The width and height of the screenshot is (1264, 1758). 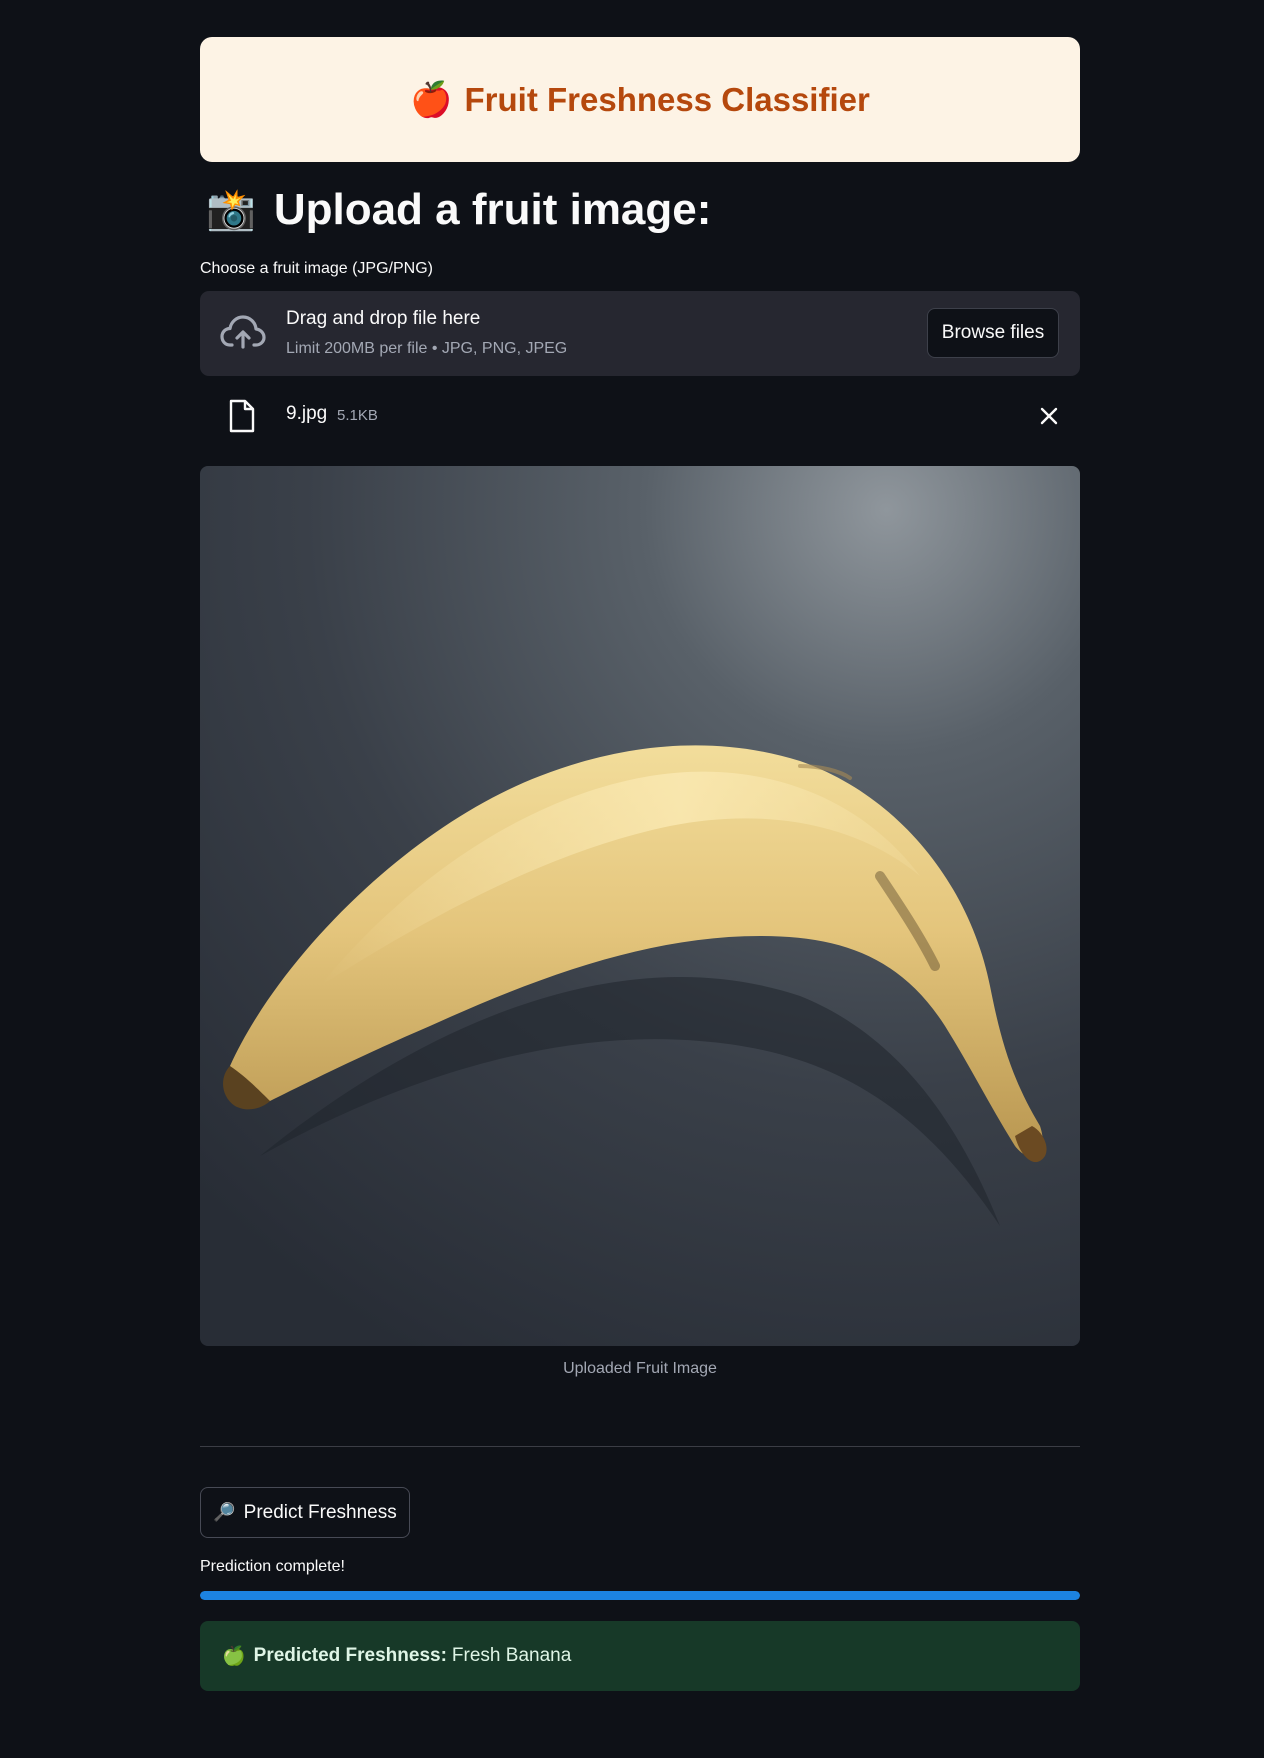 I want to click on cloud-upload-icon, so click(x=243, y=332).